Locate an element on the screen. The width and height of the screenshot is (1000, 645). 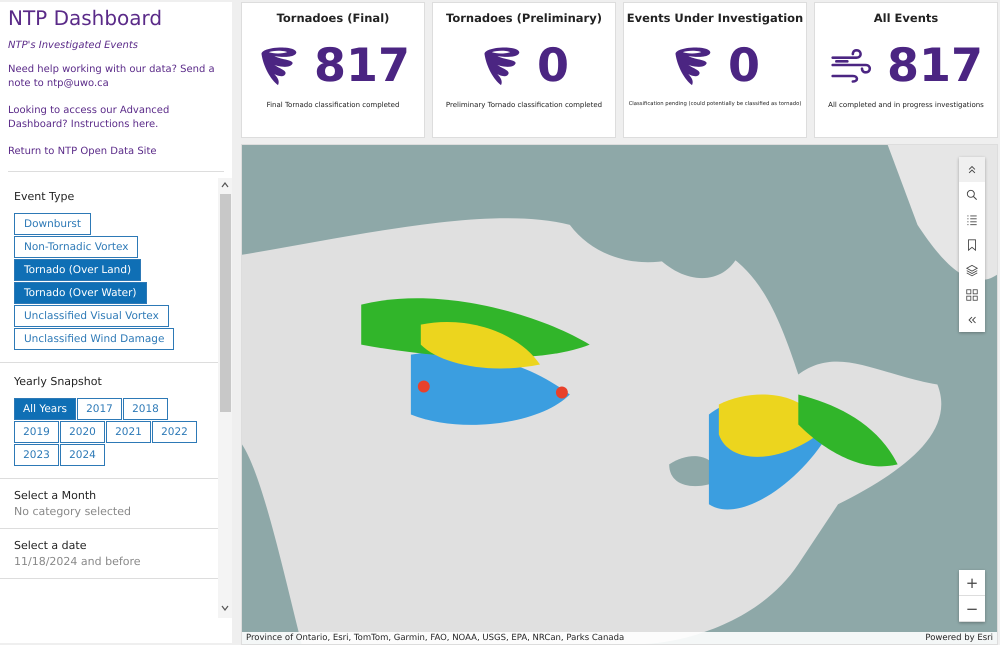
year-button: 2021 is located at coordinates (128, 432).